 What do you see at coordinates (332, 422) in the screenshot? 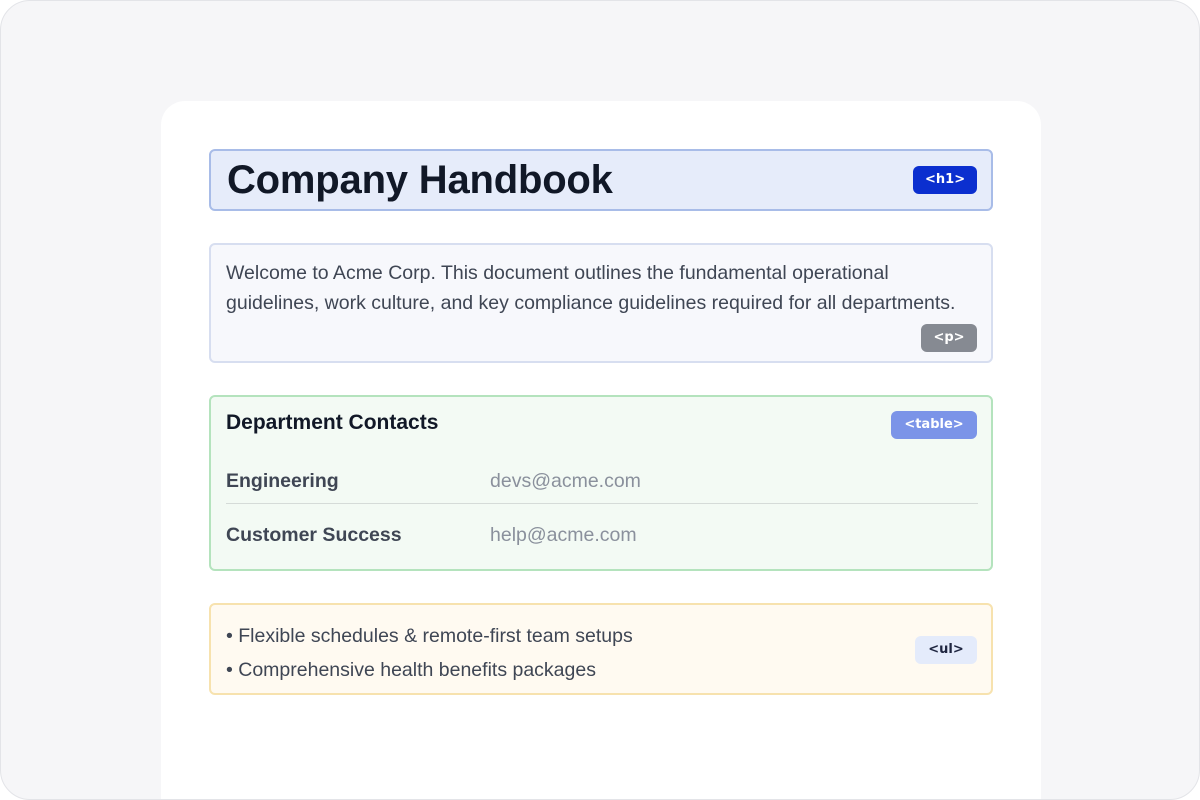
I see `table-title: Department Contacts` at bounding box center [332, 422].